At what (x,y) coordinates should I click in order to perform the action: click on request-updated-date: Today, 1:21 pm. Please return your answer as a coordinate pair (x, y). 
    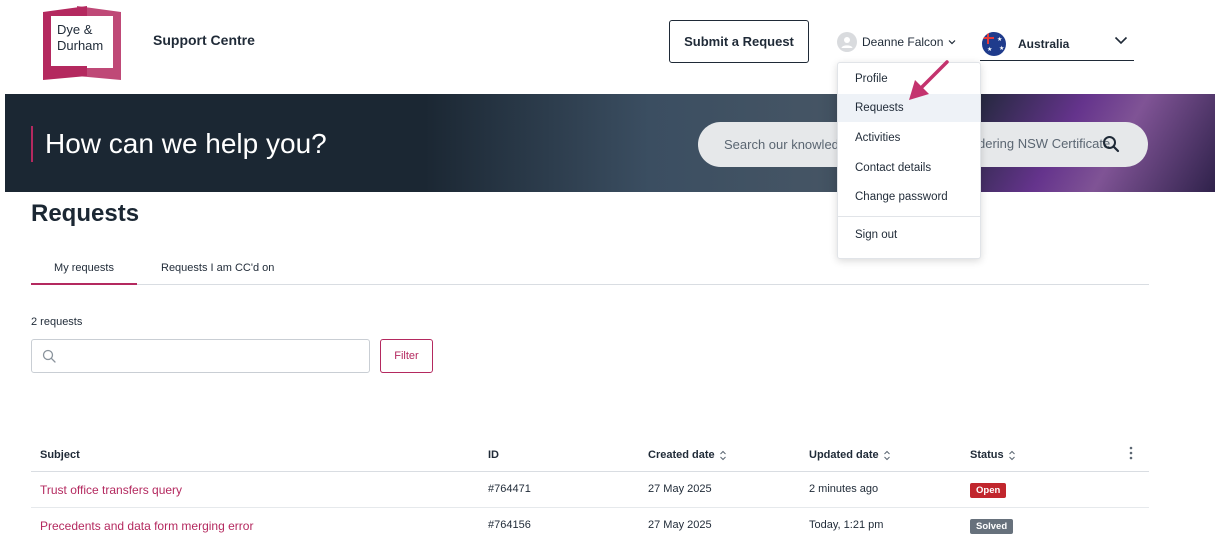
    Looking at the image, I should click on (846, 525).